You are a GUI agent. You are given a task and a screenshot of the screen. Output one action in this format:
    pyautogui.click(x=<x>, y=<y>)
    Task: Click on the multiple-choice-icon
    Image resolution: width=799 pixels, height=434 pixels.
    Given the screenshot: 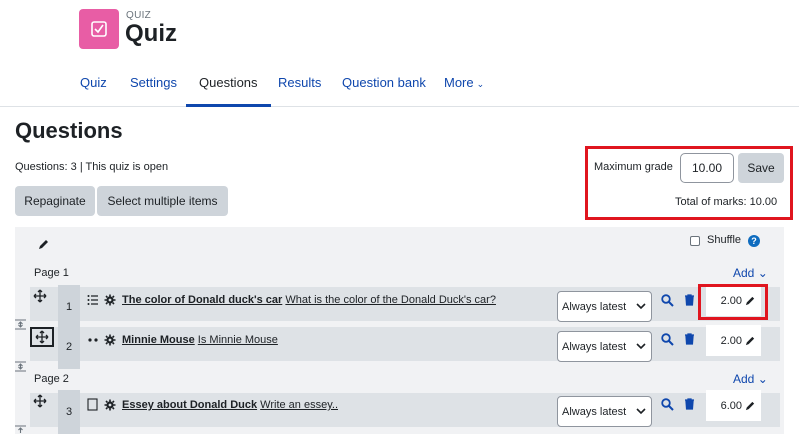 What is the action you would take?
    pyautogui.click(x=92, y=300)
    